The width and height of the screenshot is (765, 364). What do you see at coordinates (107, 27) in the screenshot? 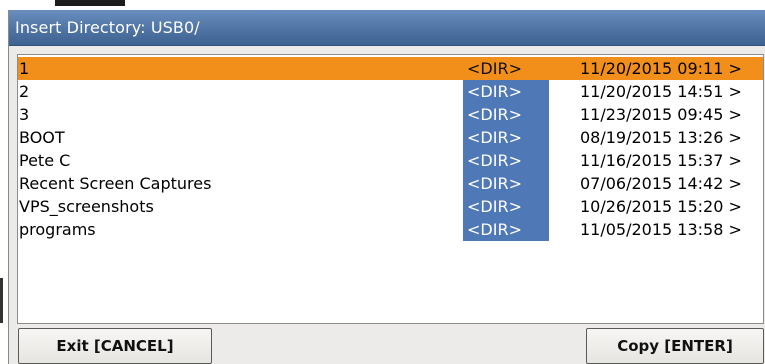
I see `dialog-title: Insert Directory: USB0/` at bounding box center [107, 27].